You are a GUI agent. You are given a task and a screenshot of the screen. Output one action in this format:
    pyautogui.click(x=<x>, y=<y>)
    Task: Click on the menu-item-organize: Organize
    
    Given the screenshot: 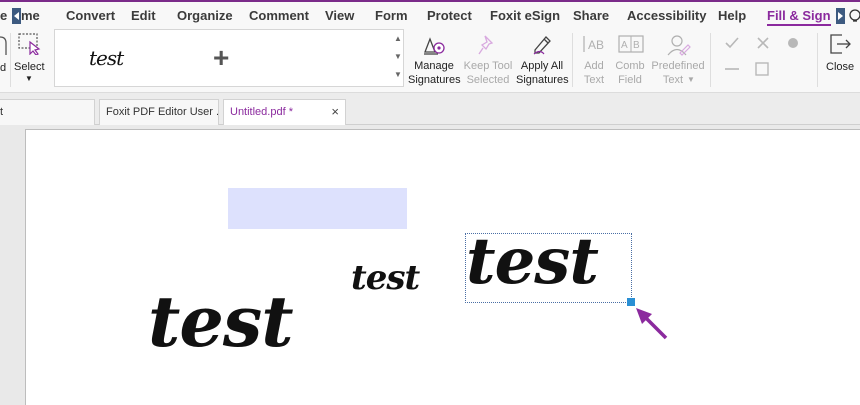 What is the action you would take?
    pyautogui.click(x=205, y=15)
    